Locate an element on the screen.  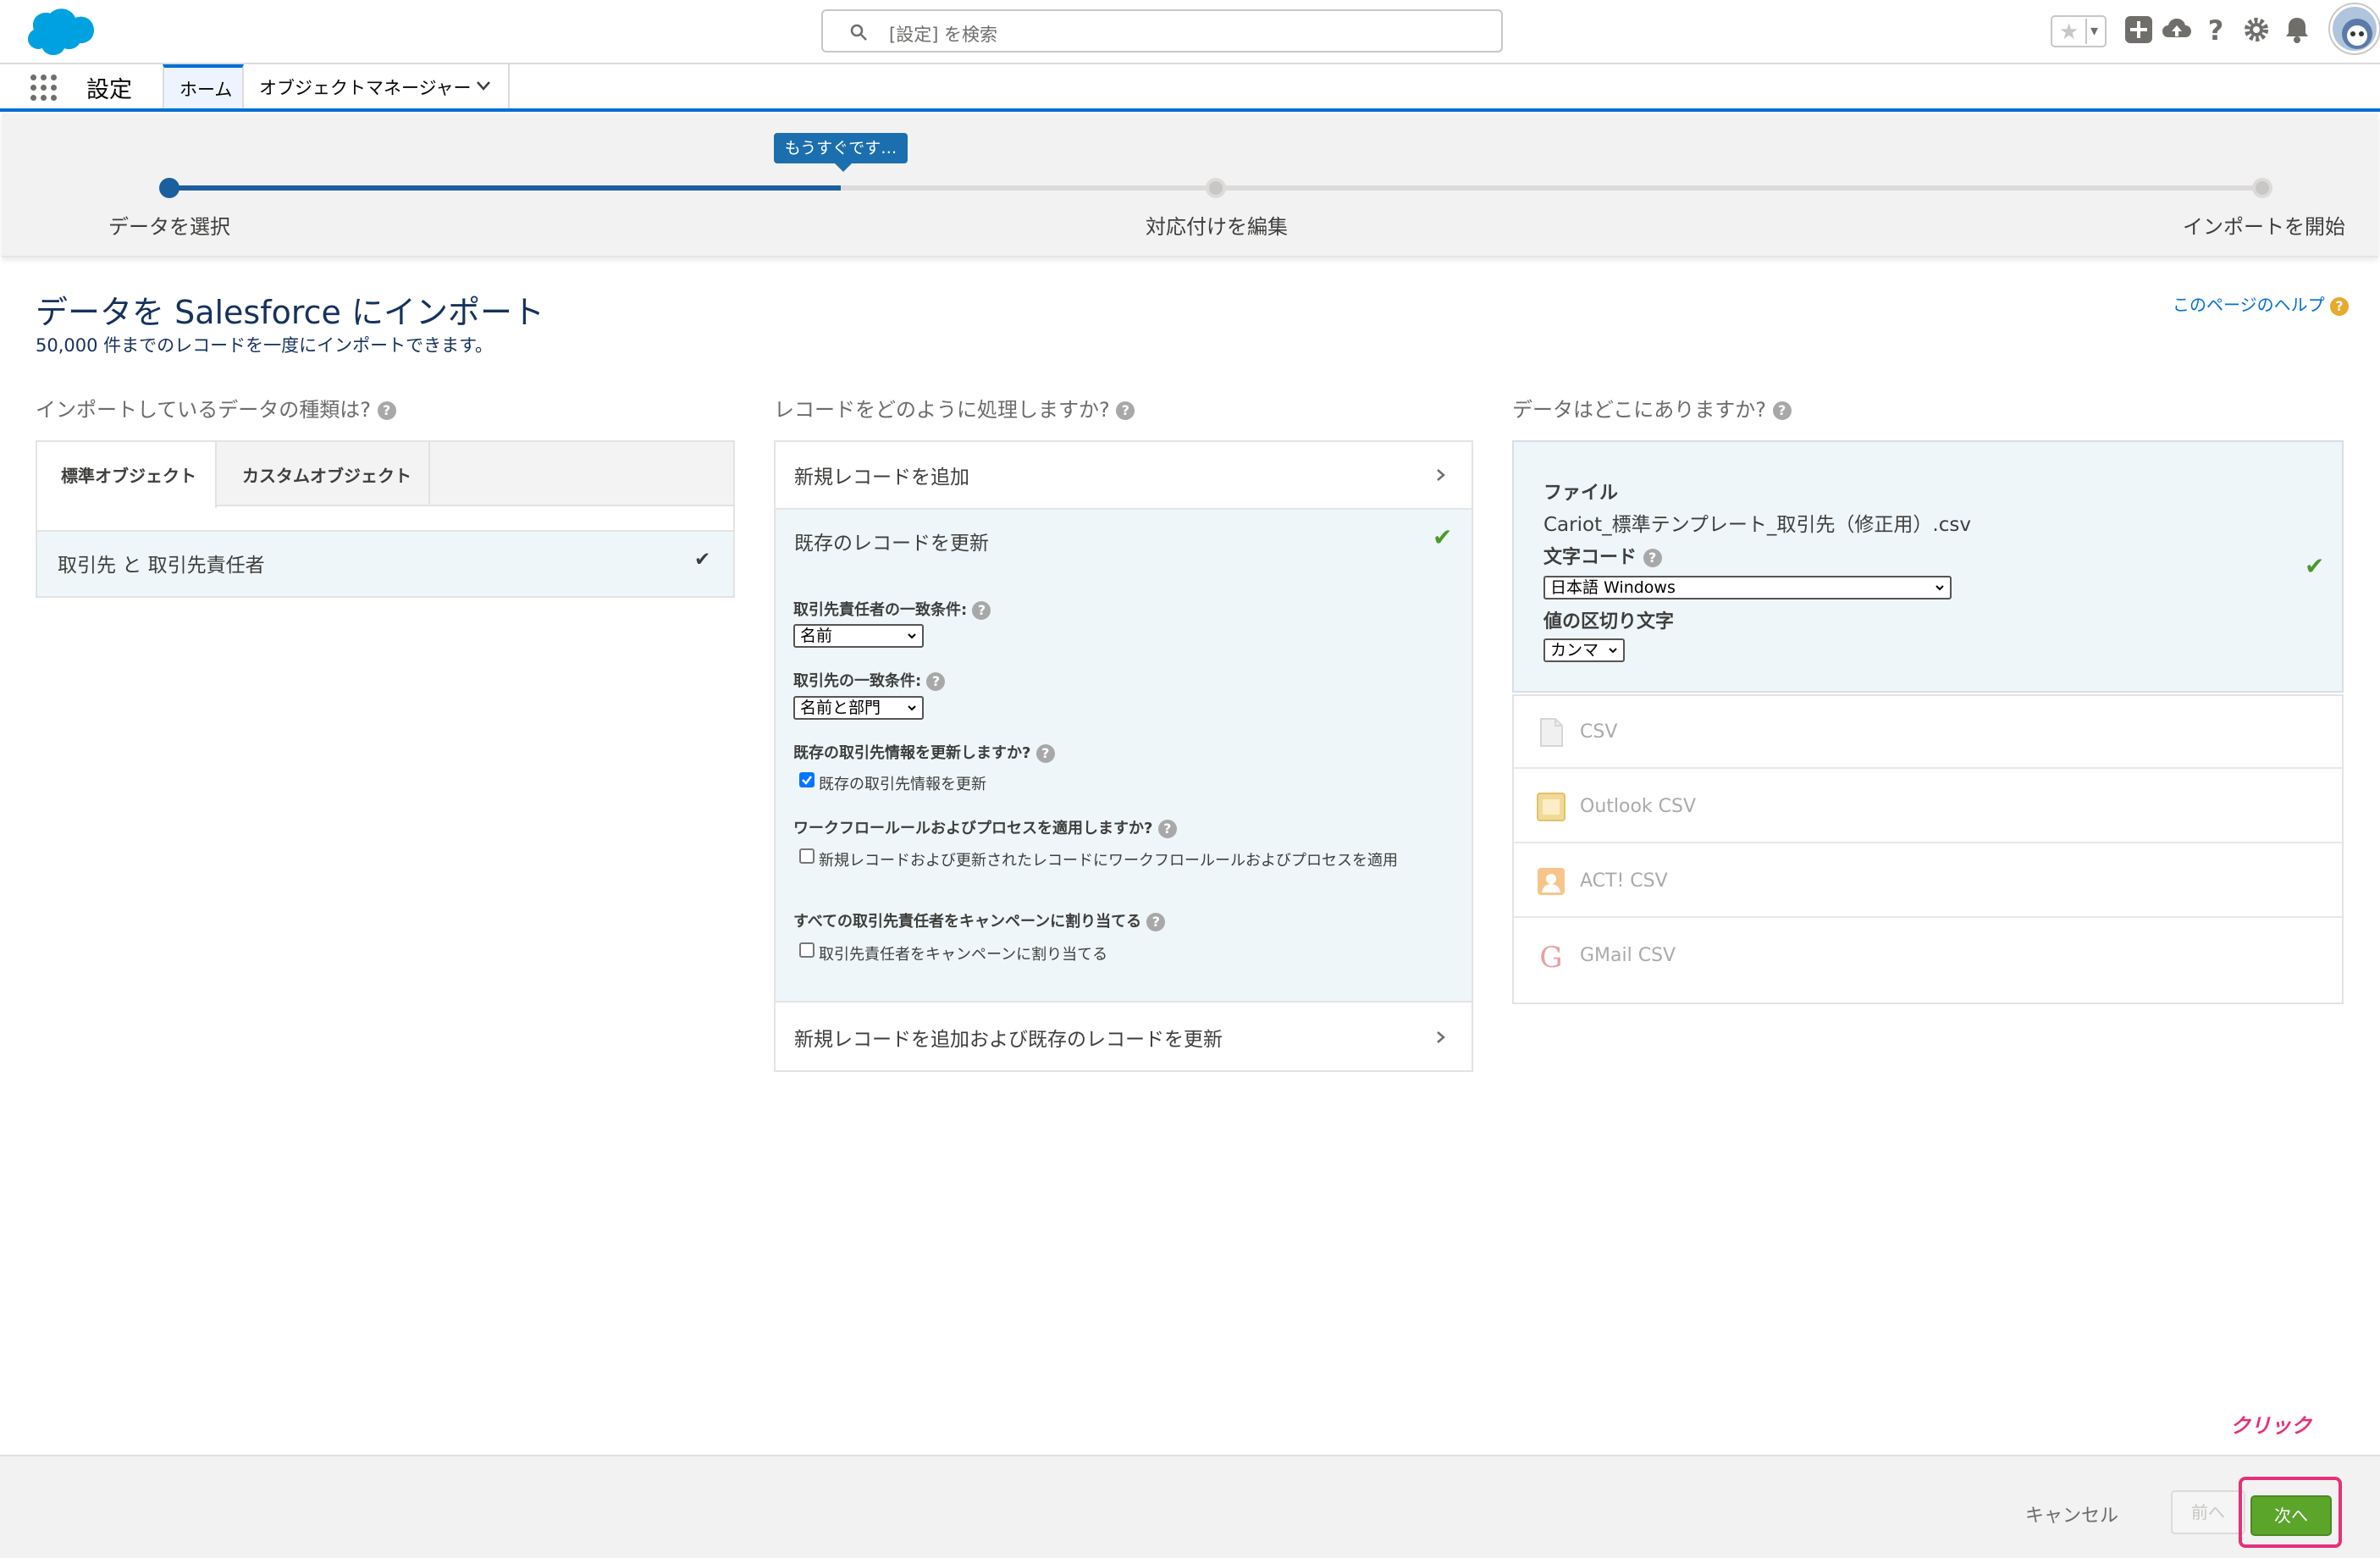
source-outlook-label: Outlook CSV is located at coordinates (1638, 807).